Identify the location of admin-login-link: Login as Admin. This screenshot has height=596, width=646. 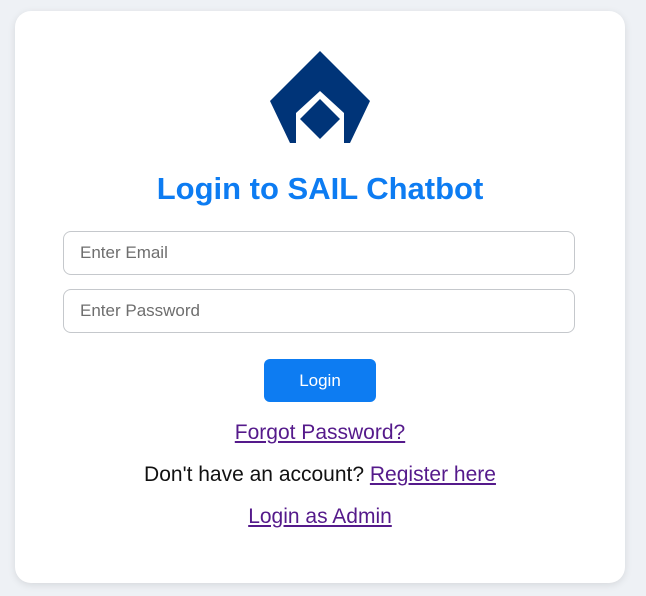
(320, 516).